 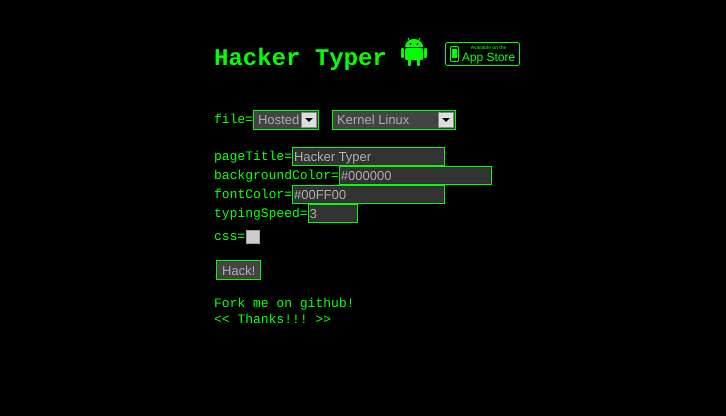 I want to click on page-title: Hacker Typer, so click(x=300, y=59).